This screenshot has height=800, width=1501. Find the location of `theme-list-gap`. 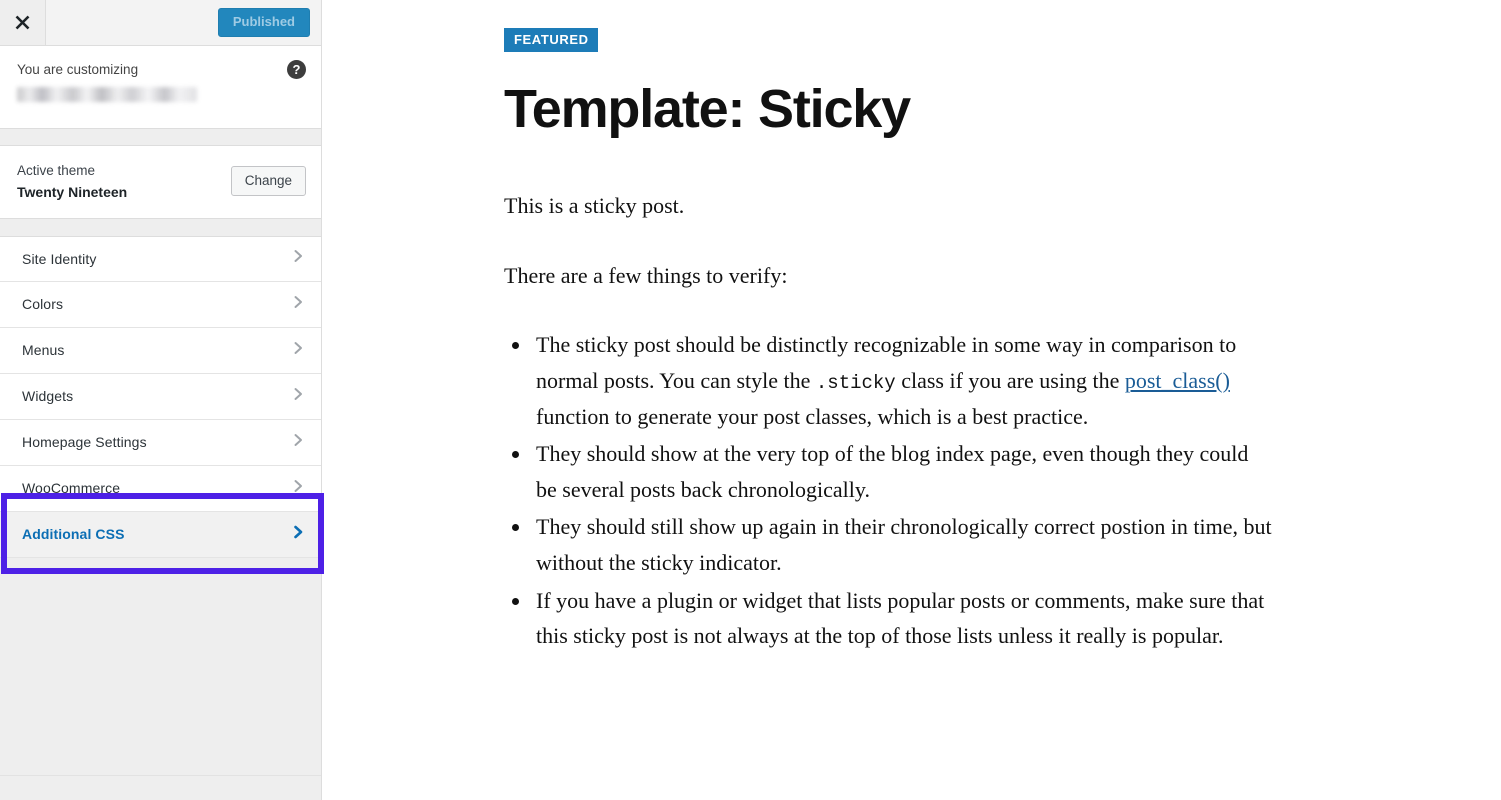

theme-list-gap is located at coordinates (160, 227).